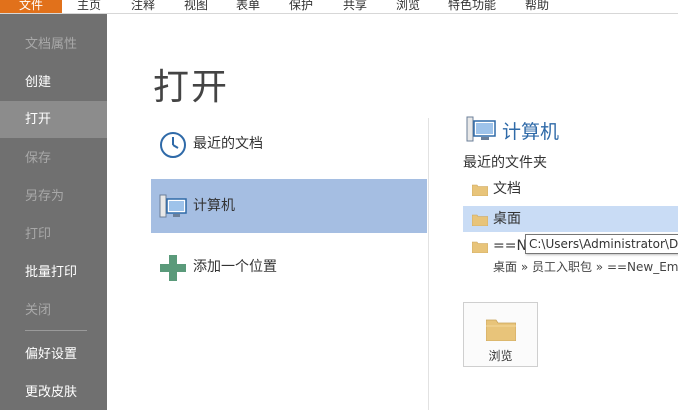 The image size is (678, 410). I want to click on section-title: 计算机, so click(531, 132).